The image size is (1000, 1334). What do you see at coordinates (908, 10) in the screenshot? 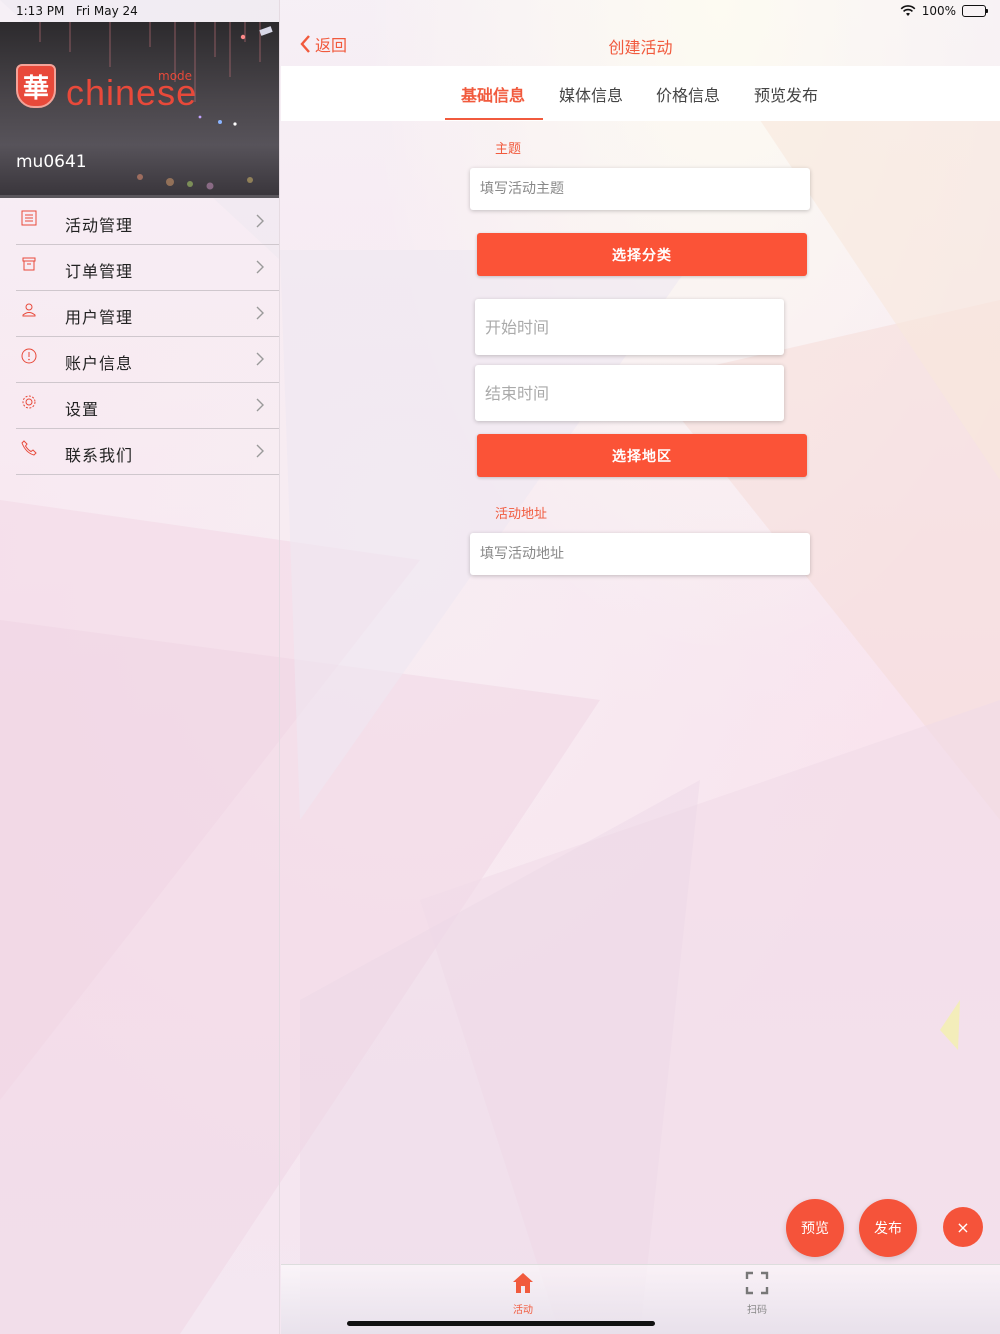
I see `wifi-icon` at bounding box center [908, 10].